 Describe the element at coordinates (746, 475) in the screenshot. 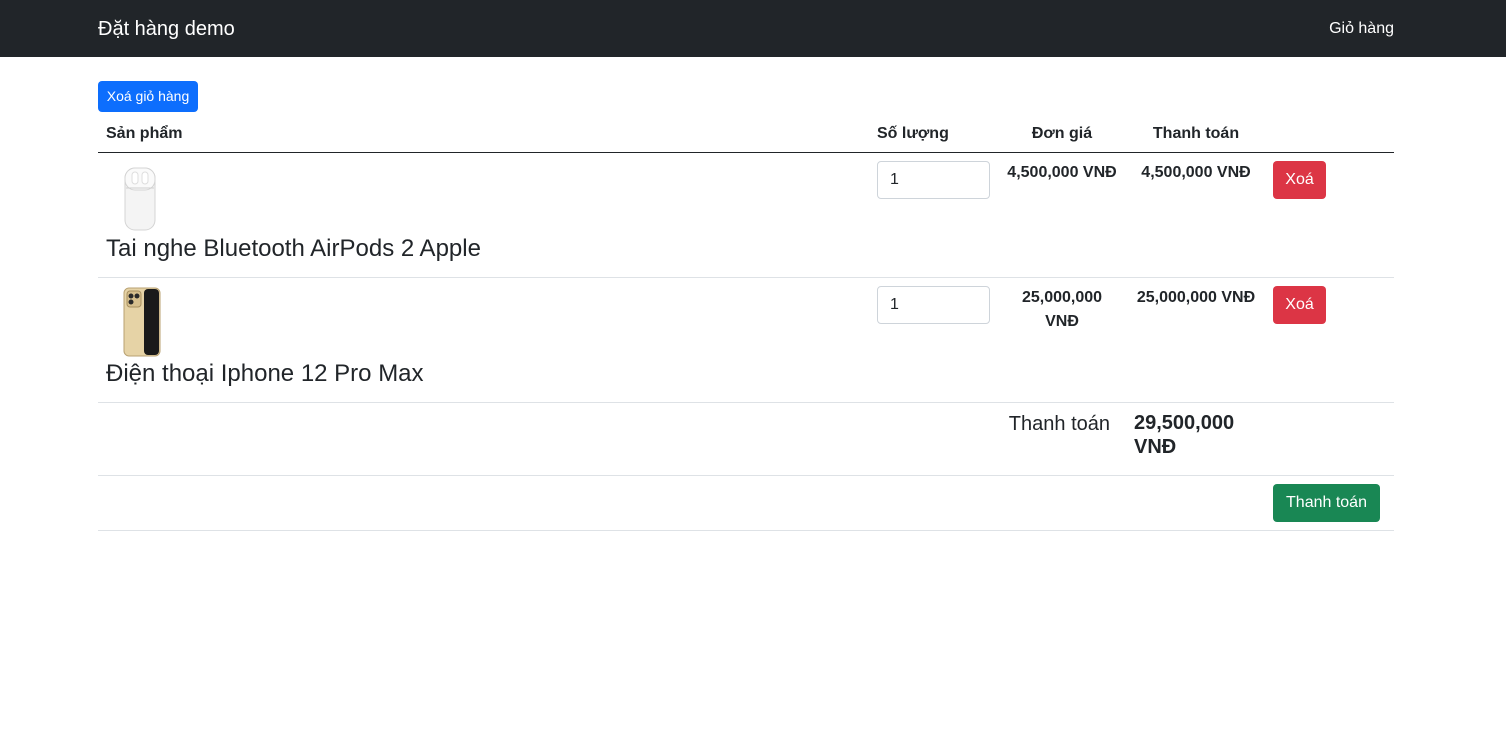

I see `summary-divider` at that location.